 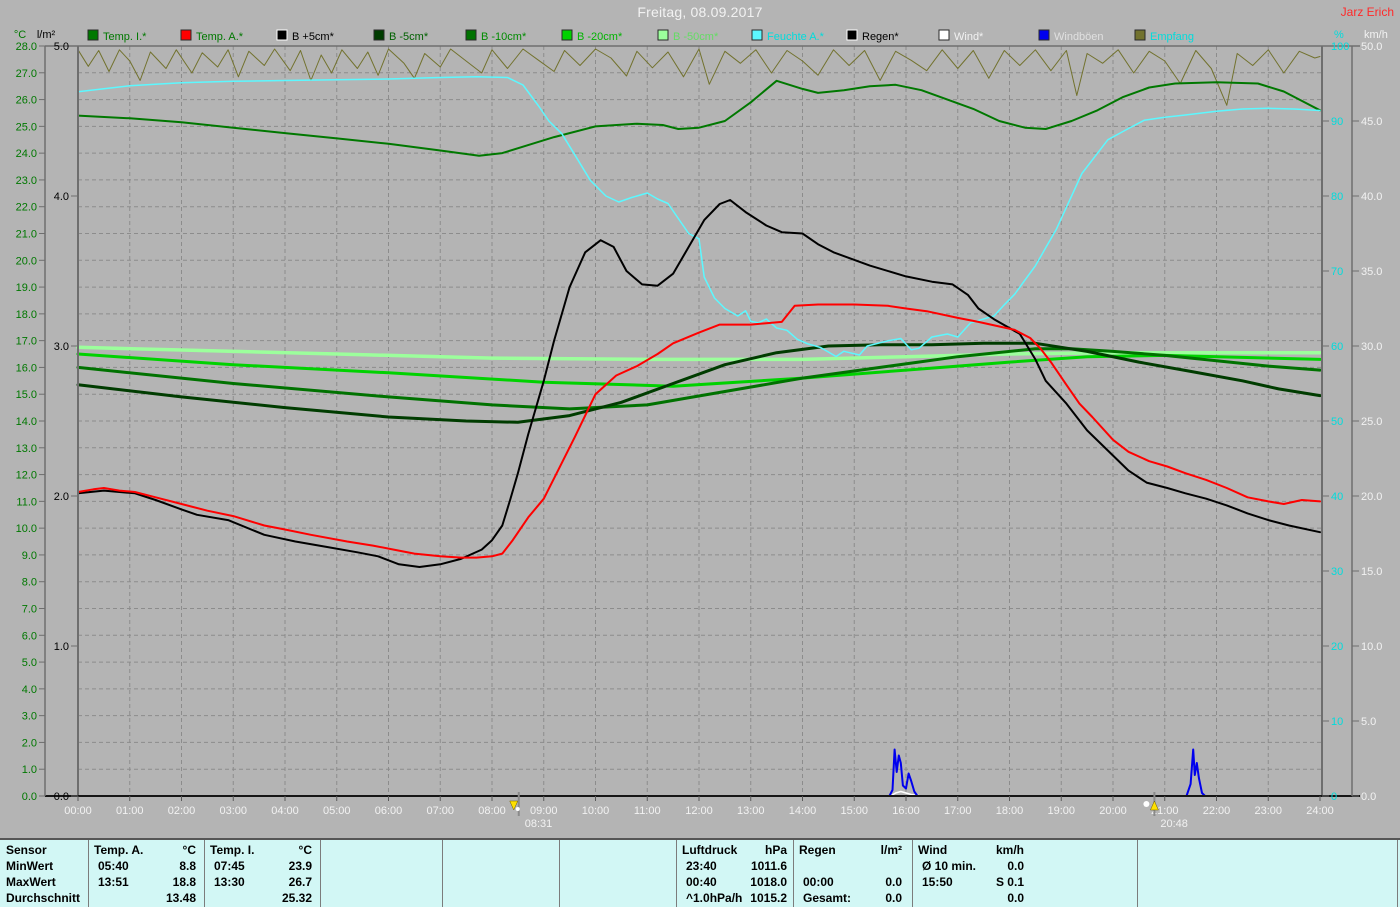 I want to click on axis-temp-tick-label: 4.0, so click(x=29, y=690).